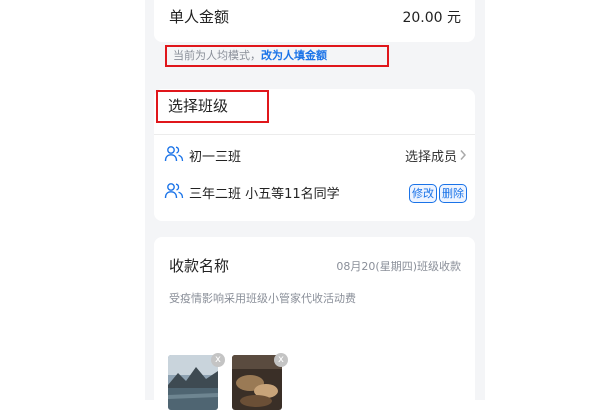 The width and height of the screenshot is (600, 417). I want to click on class-name: 初一三班, so click(215, 157).